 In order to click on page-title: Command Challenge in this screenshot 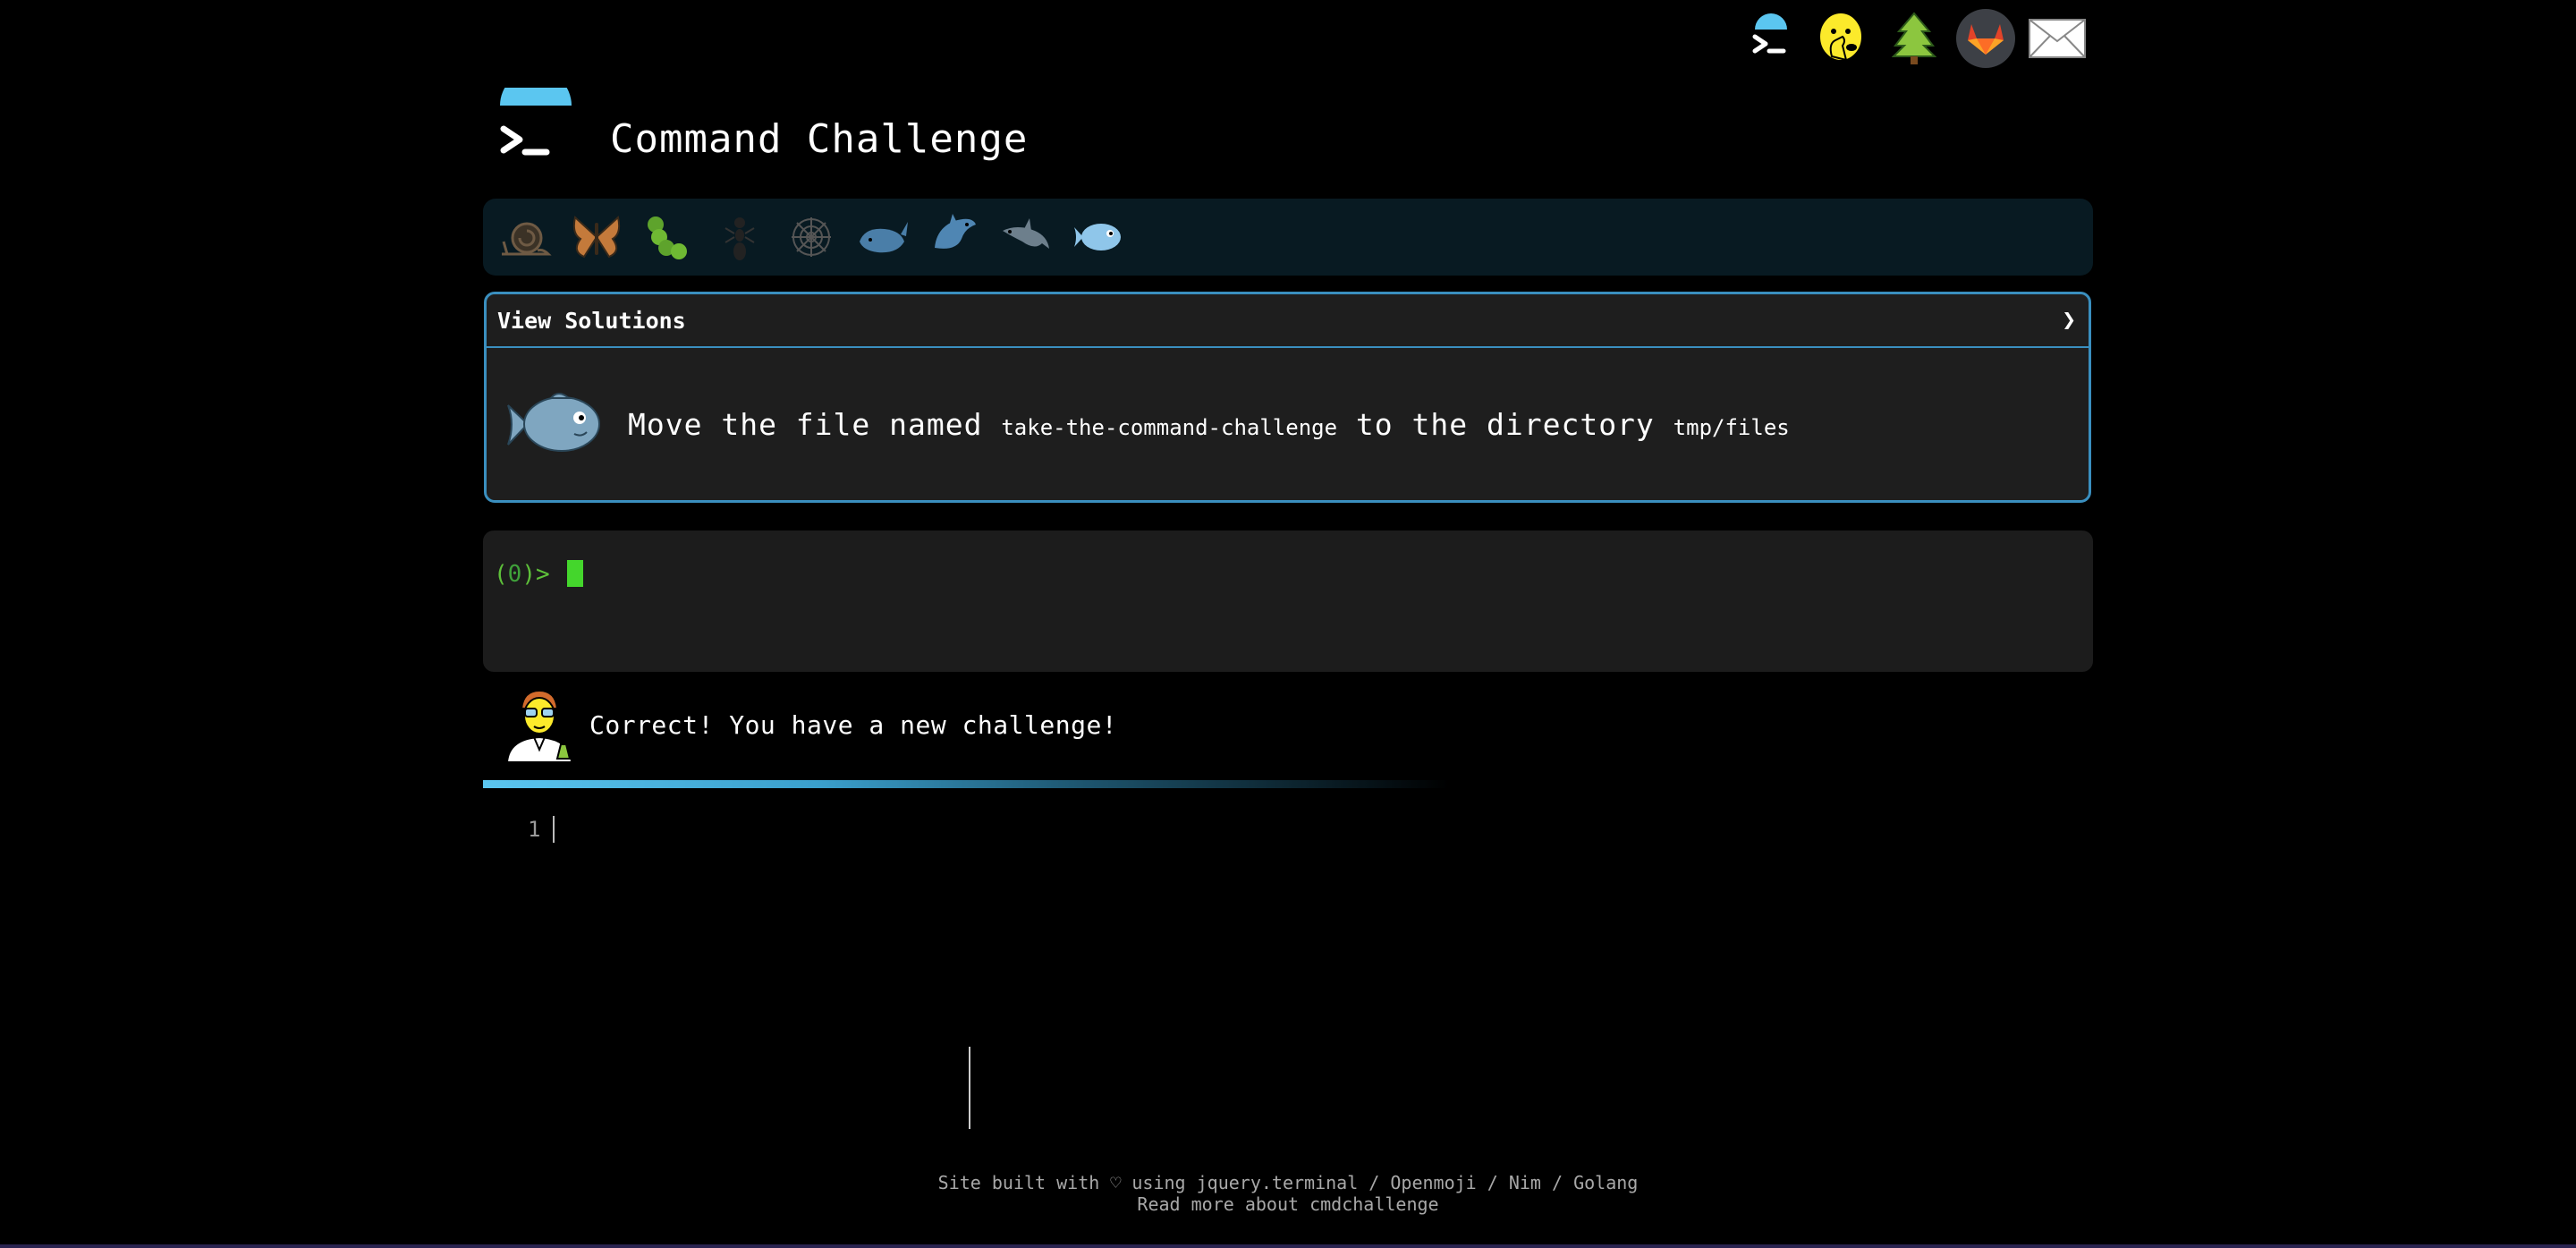, I will do `click(819, 139)`.